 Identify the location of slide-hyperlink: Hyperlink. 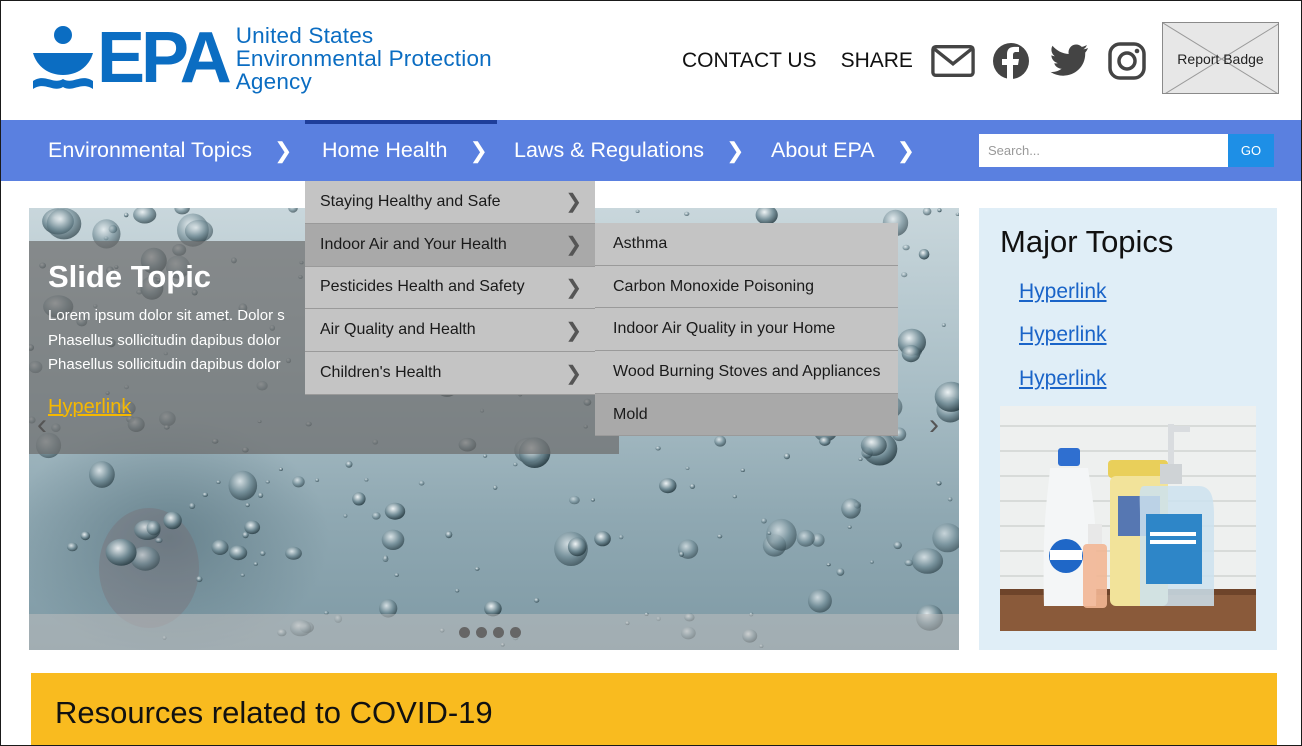
(89, 407).